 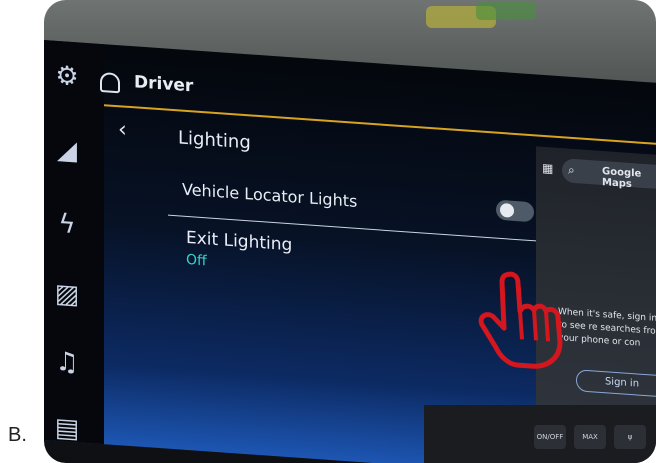 What do you see at coordinates (67, 224) in the screenshot?
I see `lightning-icon: ϟ` at bounding box center [67, 224].